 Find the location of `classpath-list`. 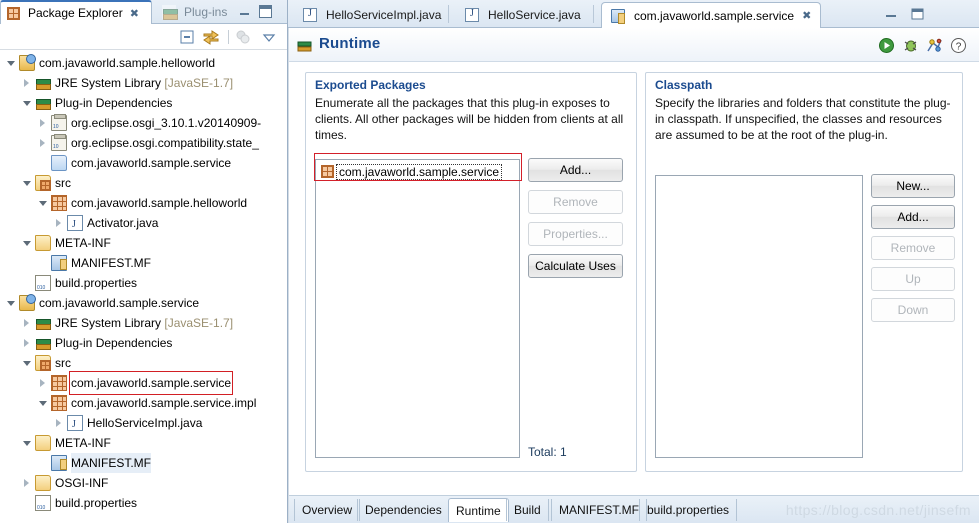

classpath-list is located at coordinates (759, 316).